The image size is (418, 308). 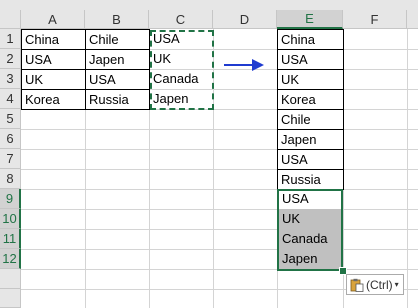 What do you see at coordinates (375, 19) in the screenshot?
I see `column-header-f: F` at bounding box center [375, 19].